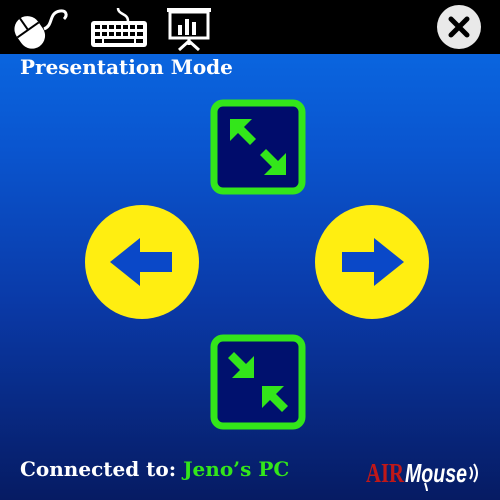  I want to click on page-title: Presentation Mode, so click(126, 67).